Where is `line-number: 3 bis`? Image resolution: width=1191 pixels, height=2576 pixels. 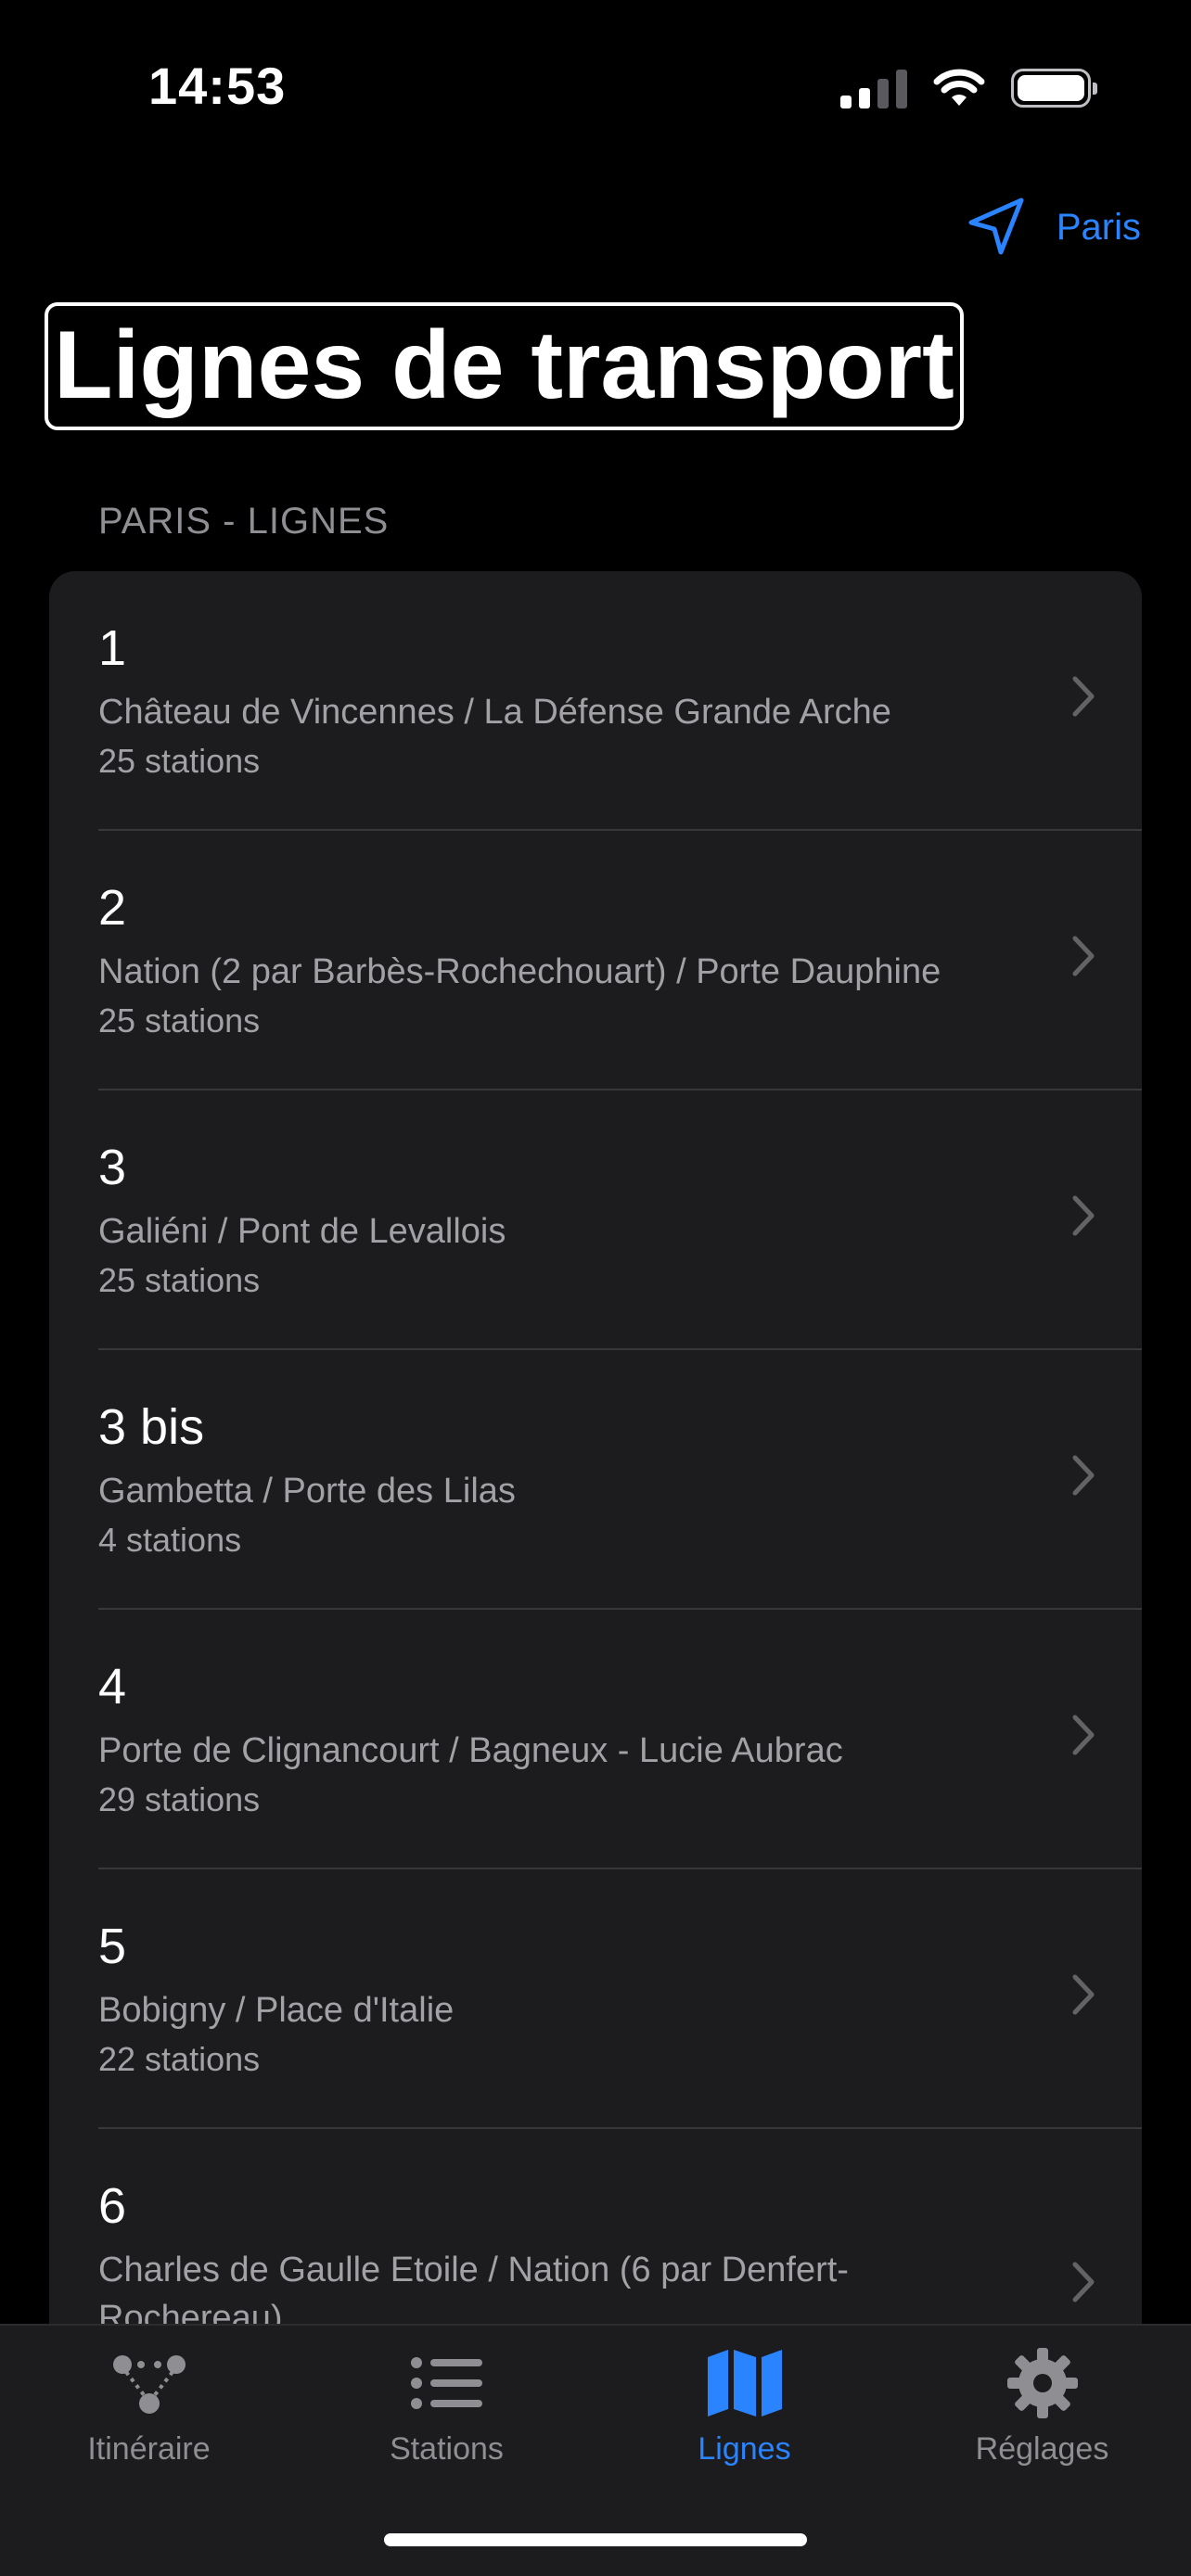
line-number: 3 bis is located at coordinates (151, 1427).